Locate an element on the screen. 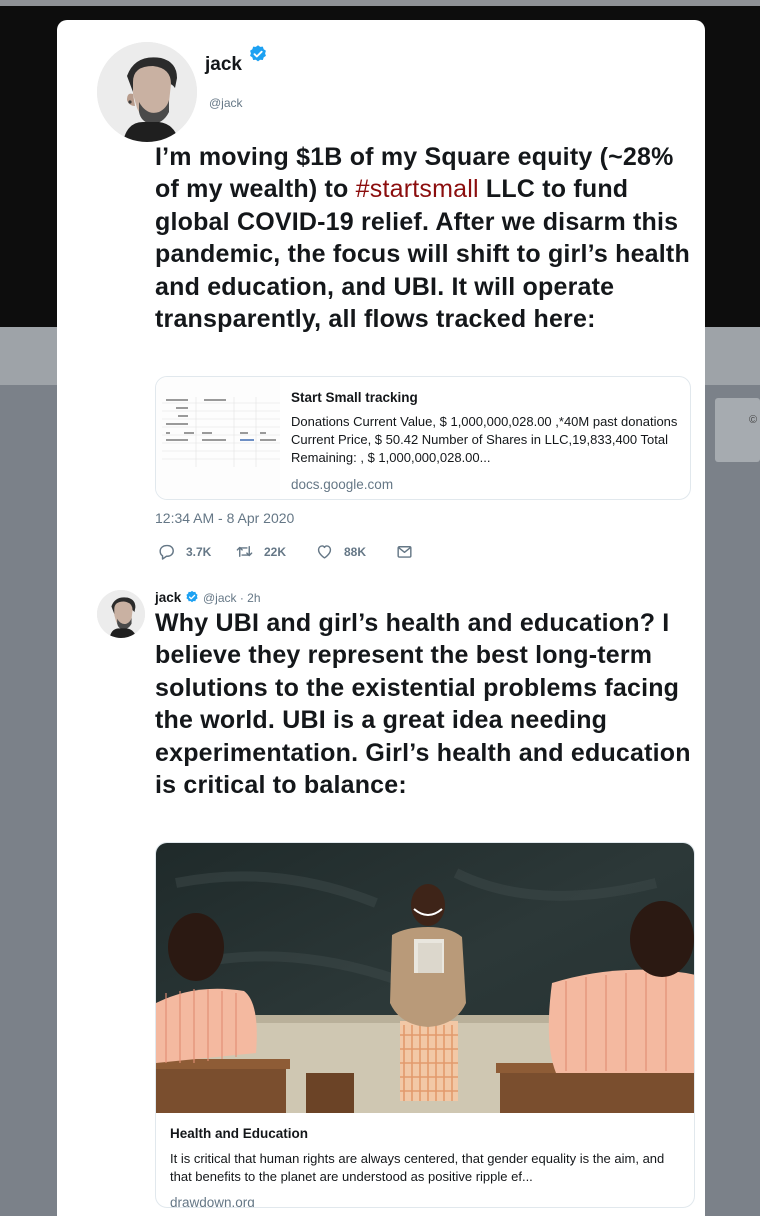  spreadsheet-thumbnail-icon is located at coordinates (218, 438).